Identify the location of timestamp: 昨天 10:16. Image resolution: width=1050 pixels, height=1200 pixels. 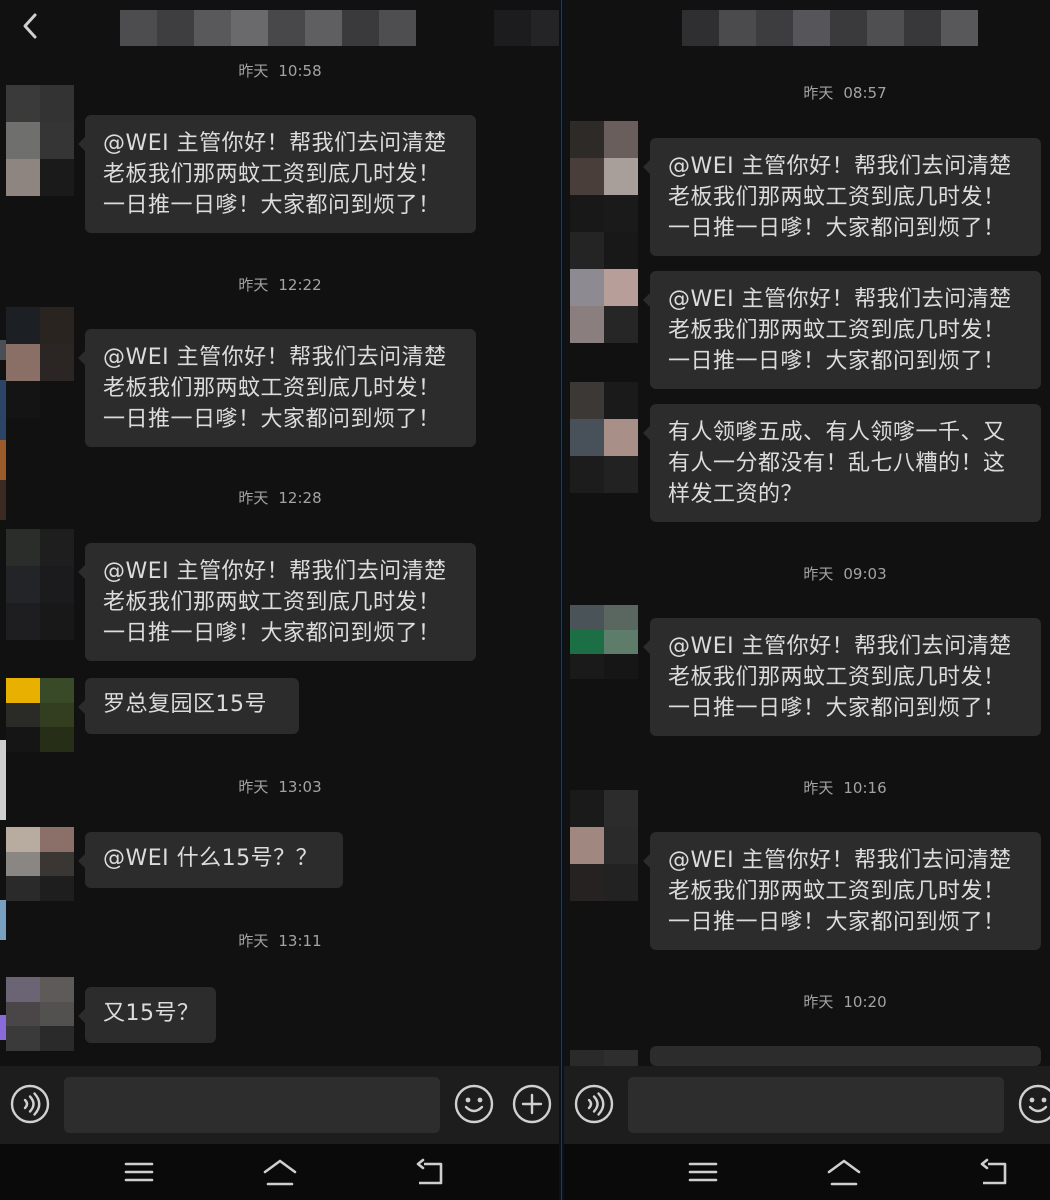
(845, 788).